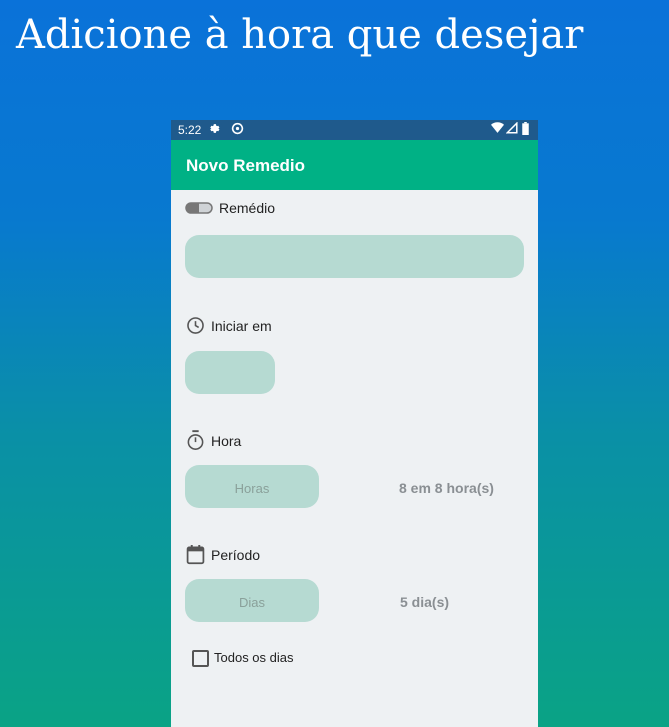 The image size is (669, 727). What do you see at coordinates (511, 129) in the screenshot?
I see `signal-icon` at bounding box center [511, 129].